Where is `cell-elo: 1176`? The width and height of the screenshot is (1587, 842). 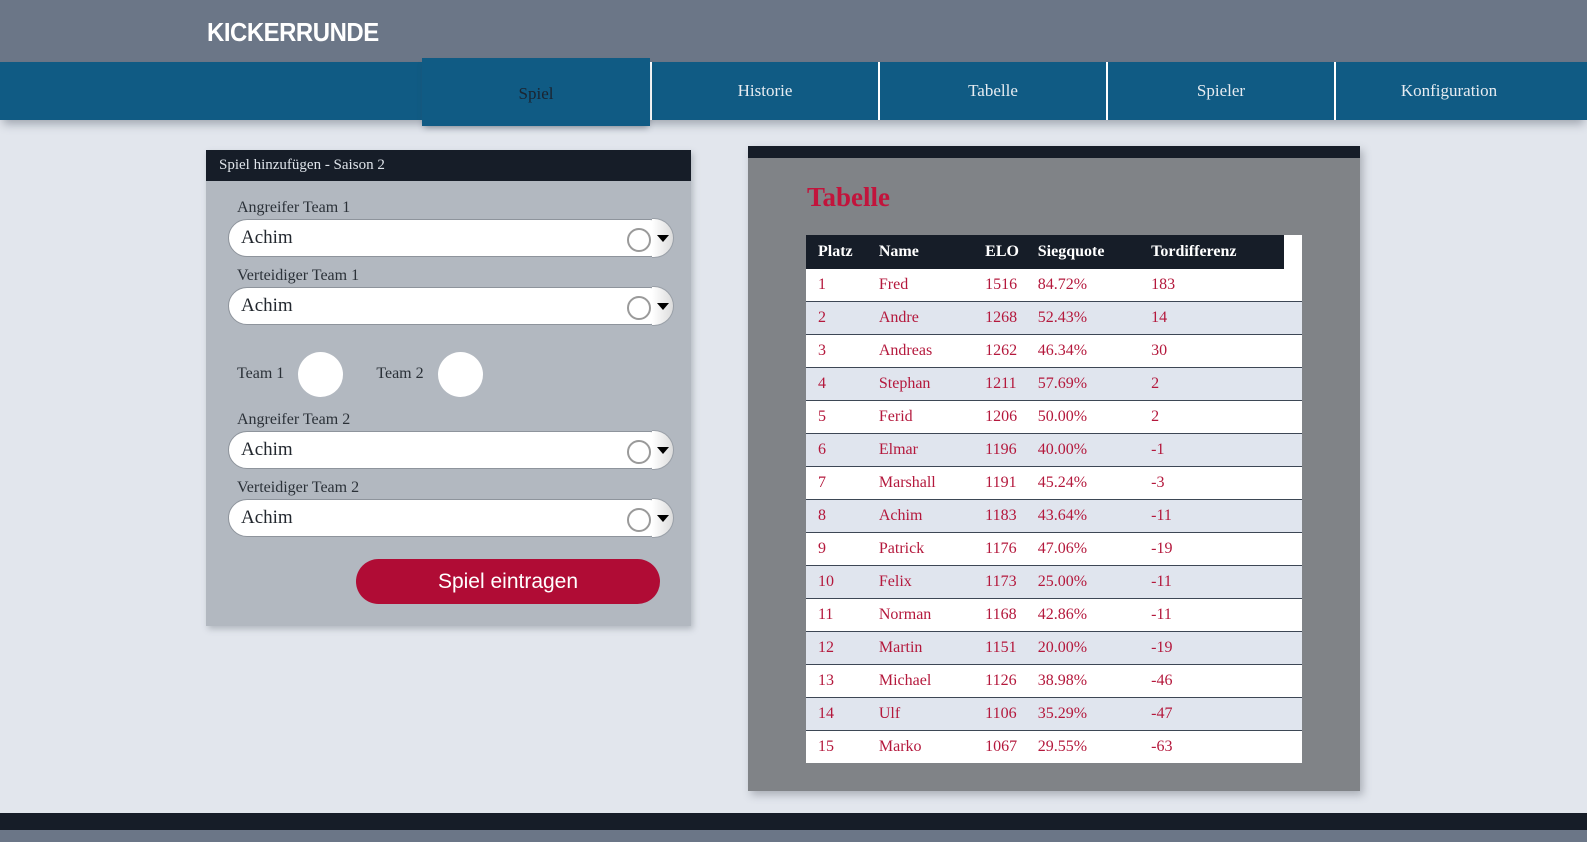 cell-elo: 1176 is located at coordinates (1011, 549).